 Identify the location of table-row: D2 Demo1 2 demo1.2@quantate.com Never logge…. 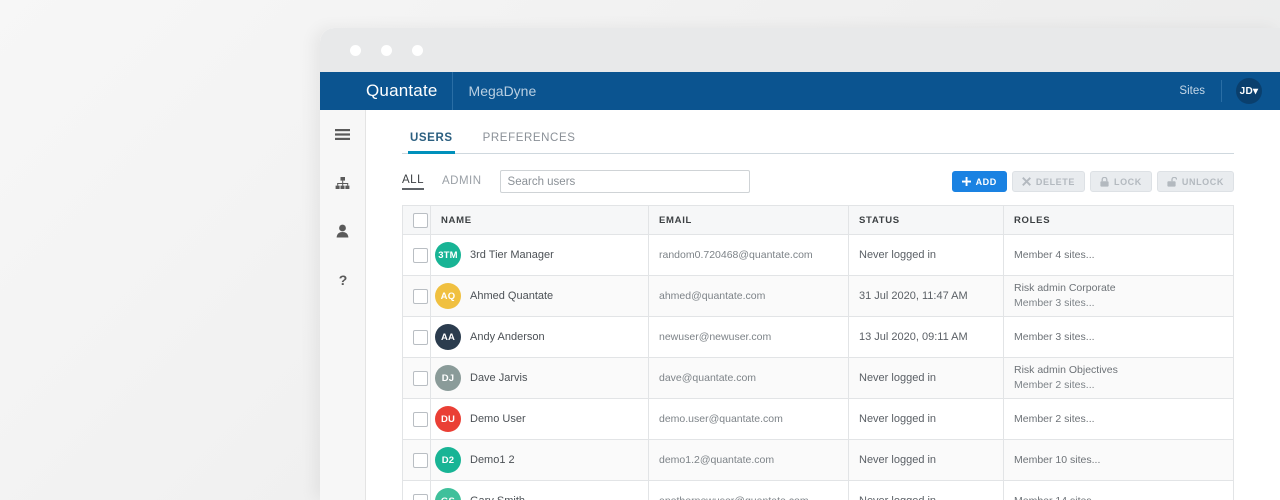
(818, 460).